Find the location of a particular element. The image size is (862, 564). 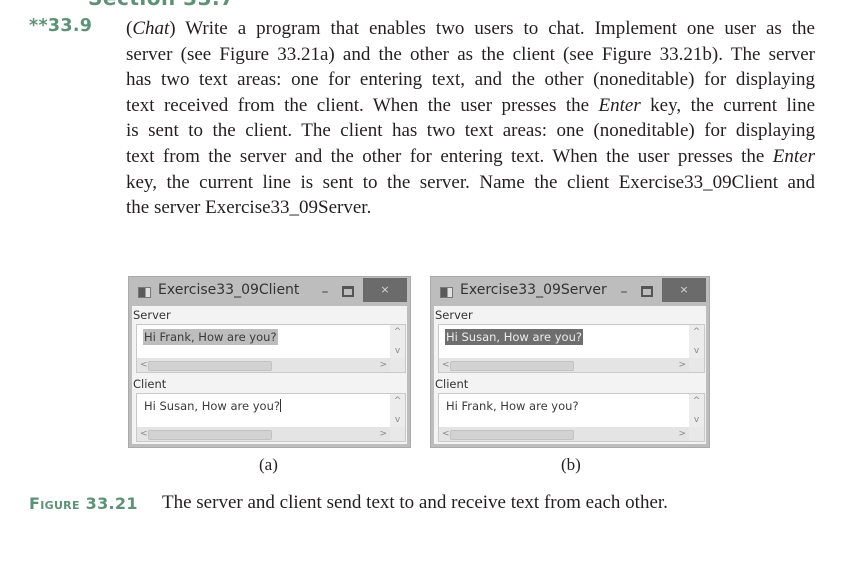

client-text: Hi Susan, How are you? is located at coordinates (212, 406).